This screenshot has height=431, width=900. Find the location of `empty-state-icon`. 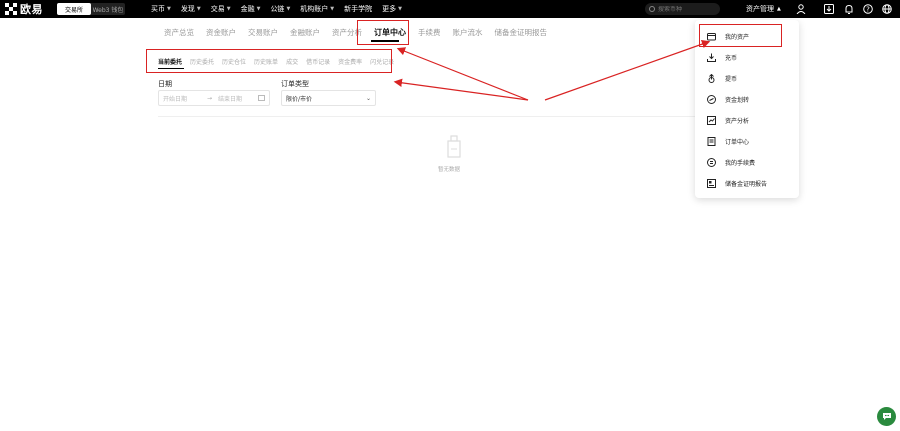

empty-state-icon is located at coordinates (454, 146).